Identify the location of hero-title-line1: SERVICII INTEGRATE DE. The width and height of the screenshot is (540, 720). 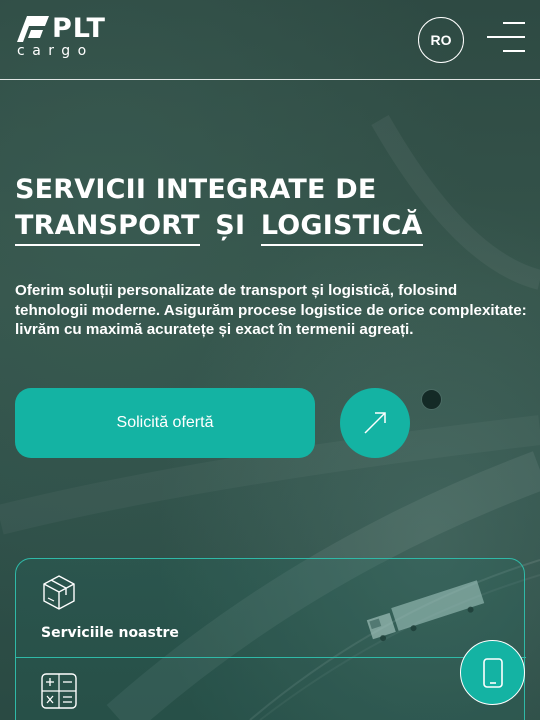
(196, 189).